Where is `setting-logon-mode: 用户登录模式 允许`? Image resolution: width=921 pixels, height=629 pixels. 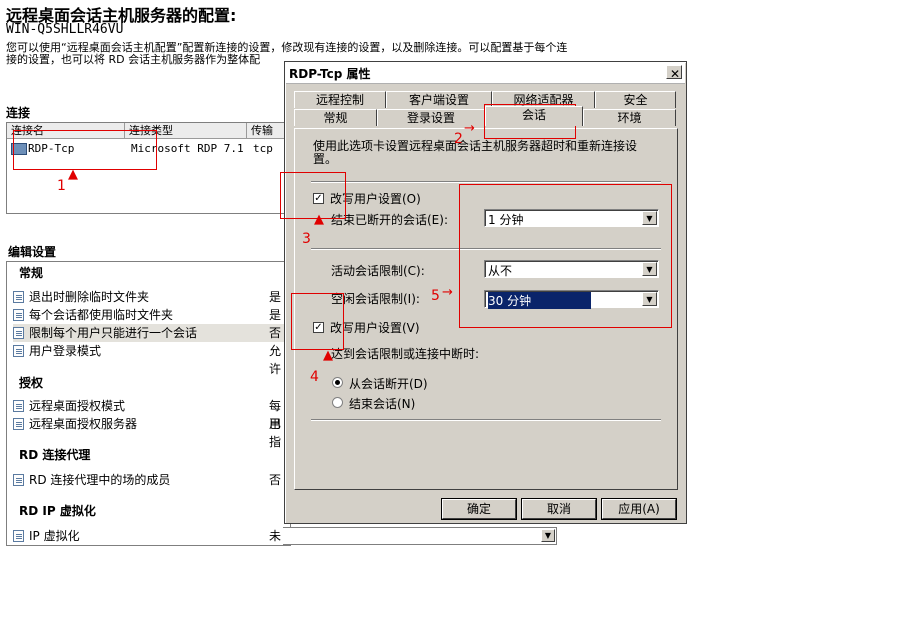 setting-logon-mode: 用户登录模式 允许 is located at coordinates (151, 359).